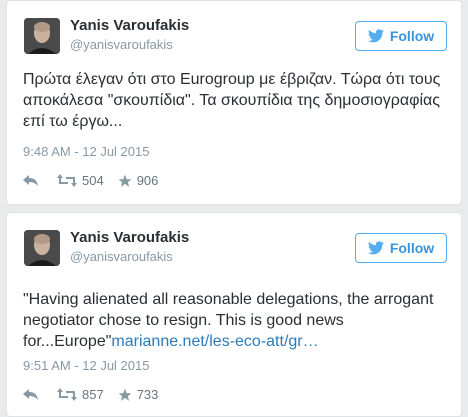  Describe the element at coordinates (86, 365) in the screenshot. I see `tweet-timestamp: 9:51 AM - 12 Jul 2015` at that location.